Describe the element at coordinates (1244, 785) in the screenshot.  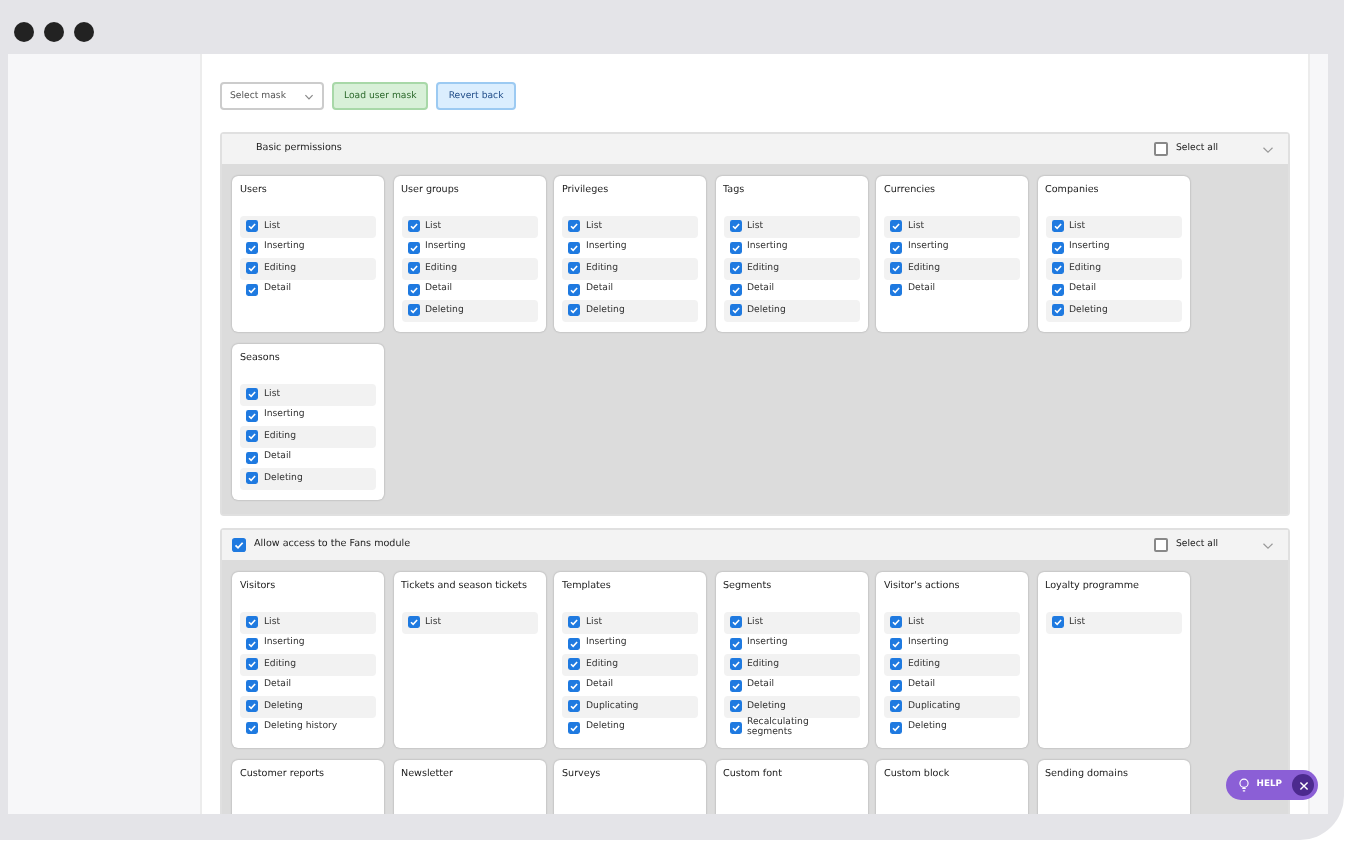
I see `lightbulb-icon` at that location.